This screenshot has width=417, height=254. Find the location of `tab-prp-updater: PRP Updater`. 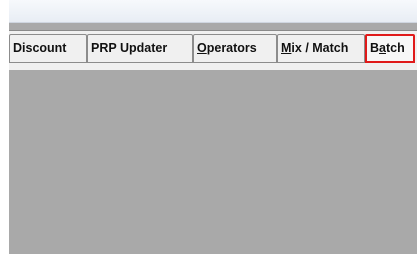

tab-prp-updater: PRP Updater is located at coordinates (140, 48).